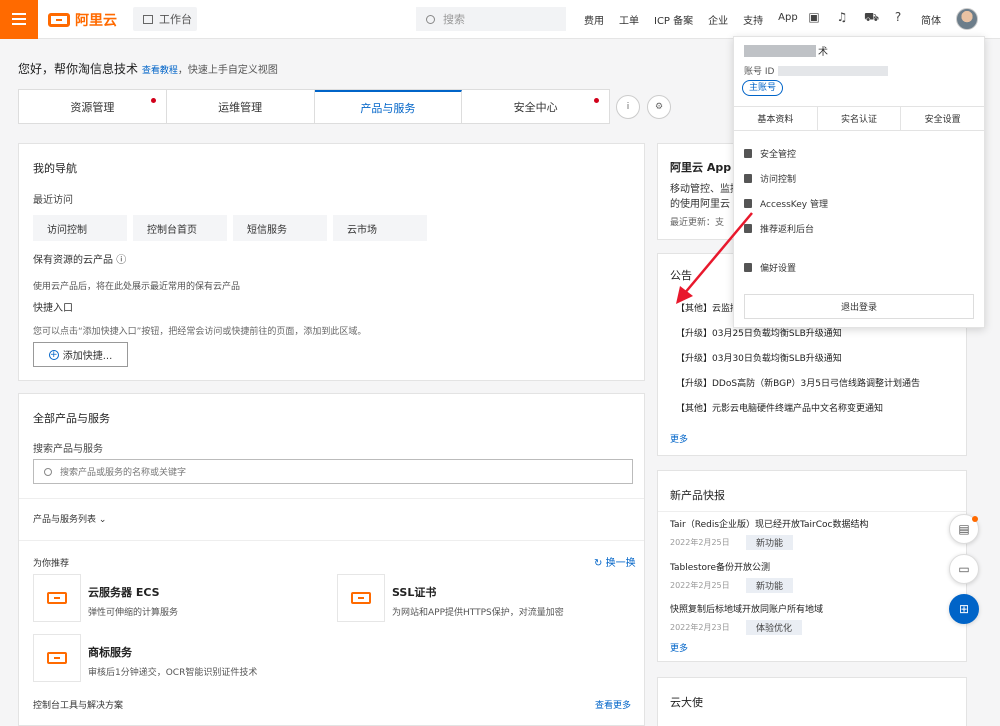  What do you see at coordinates (629, 19) in the screenshot?
I see `nav-tickets: 工单` at bounding box center [629, 19].